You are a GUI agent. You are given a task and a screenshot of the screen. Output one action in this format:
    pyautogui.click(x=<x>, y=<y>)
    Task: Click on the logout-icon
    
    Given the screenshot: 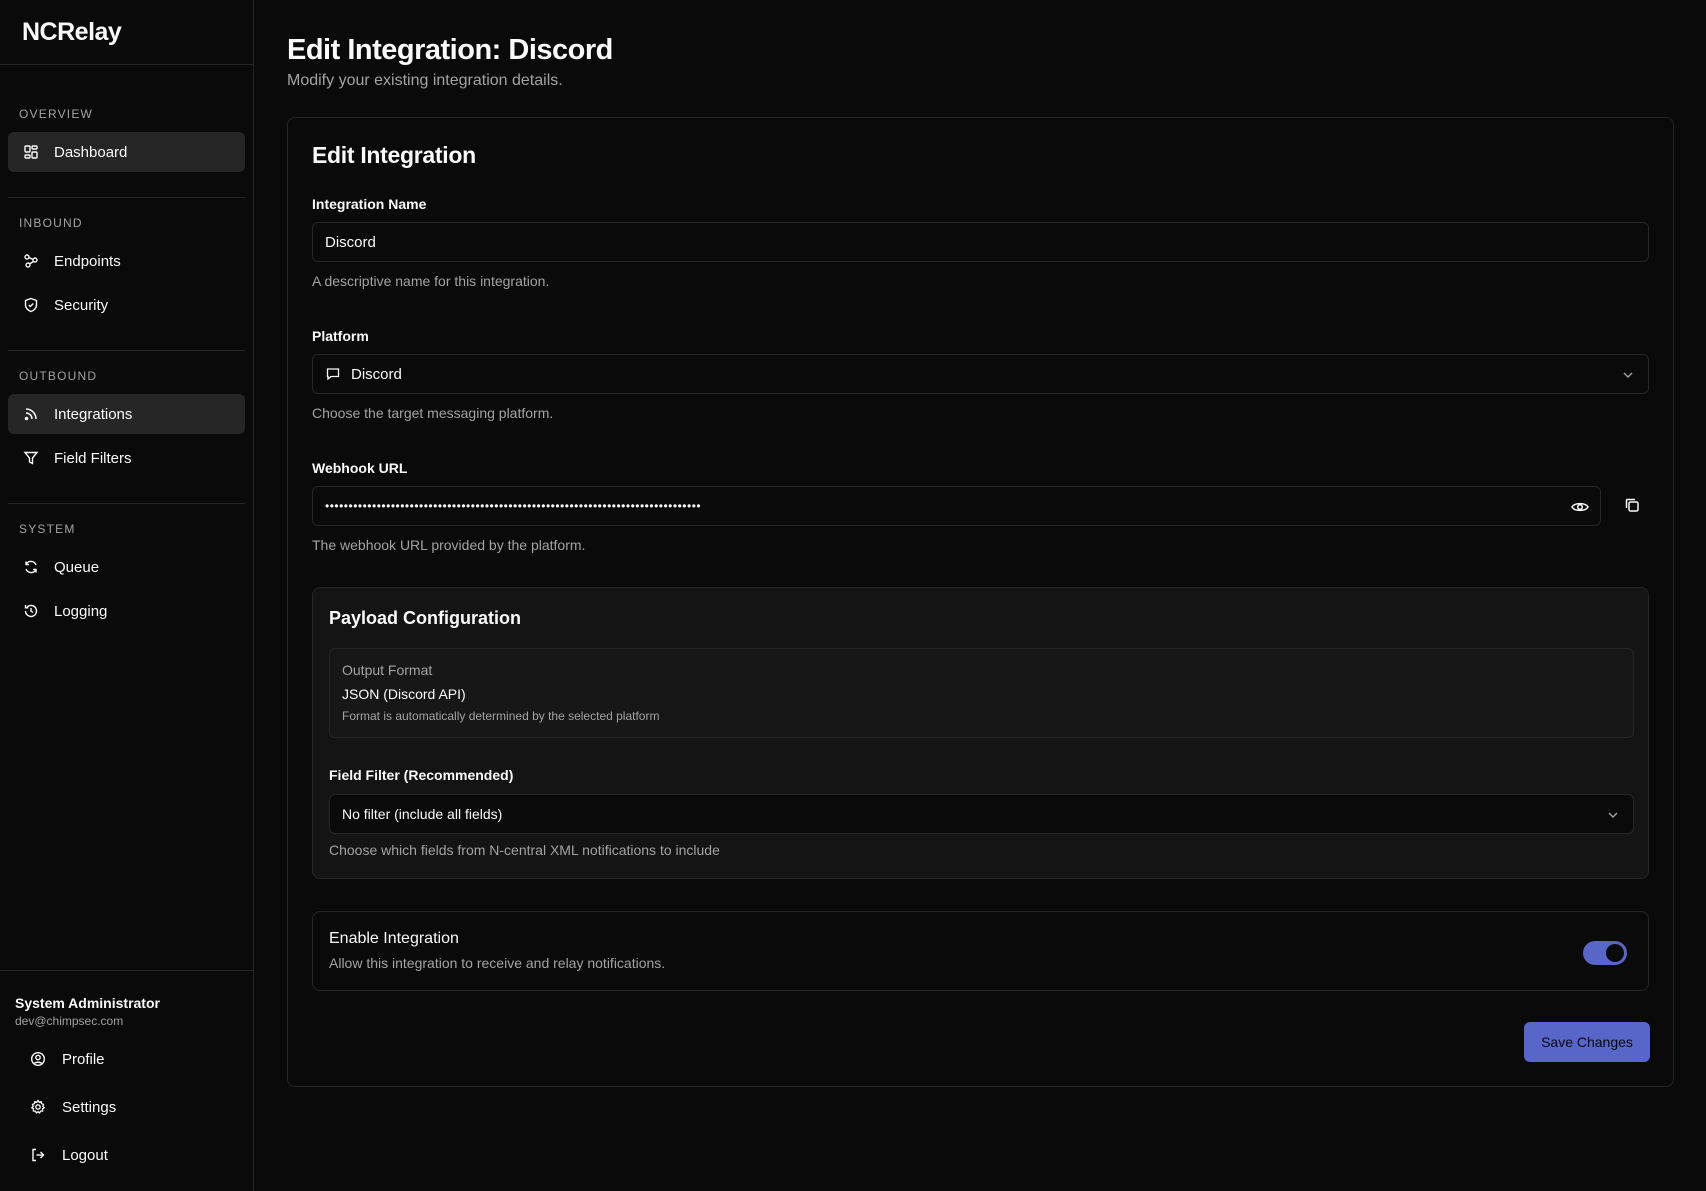 What is the action you would take?
    pyautogui.click(x=38, y=1155)
    